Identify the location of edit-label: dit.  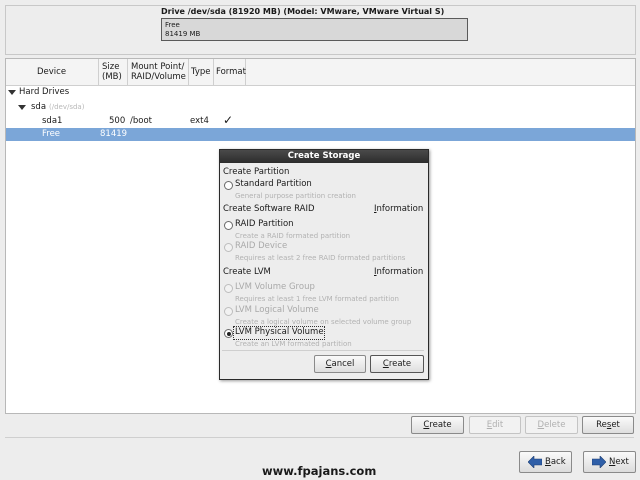
(498, 425).